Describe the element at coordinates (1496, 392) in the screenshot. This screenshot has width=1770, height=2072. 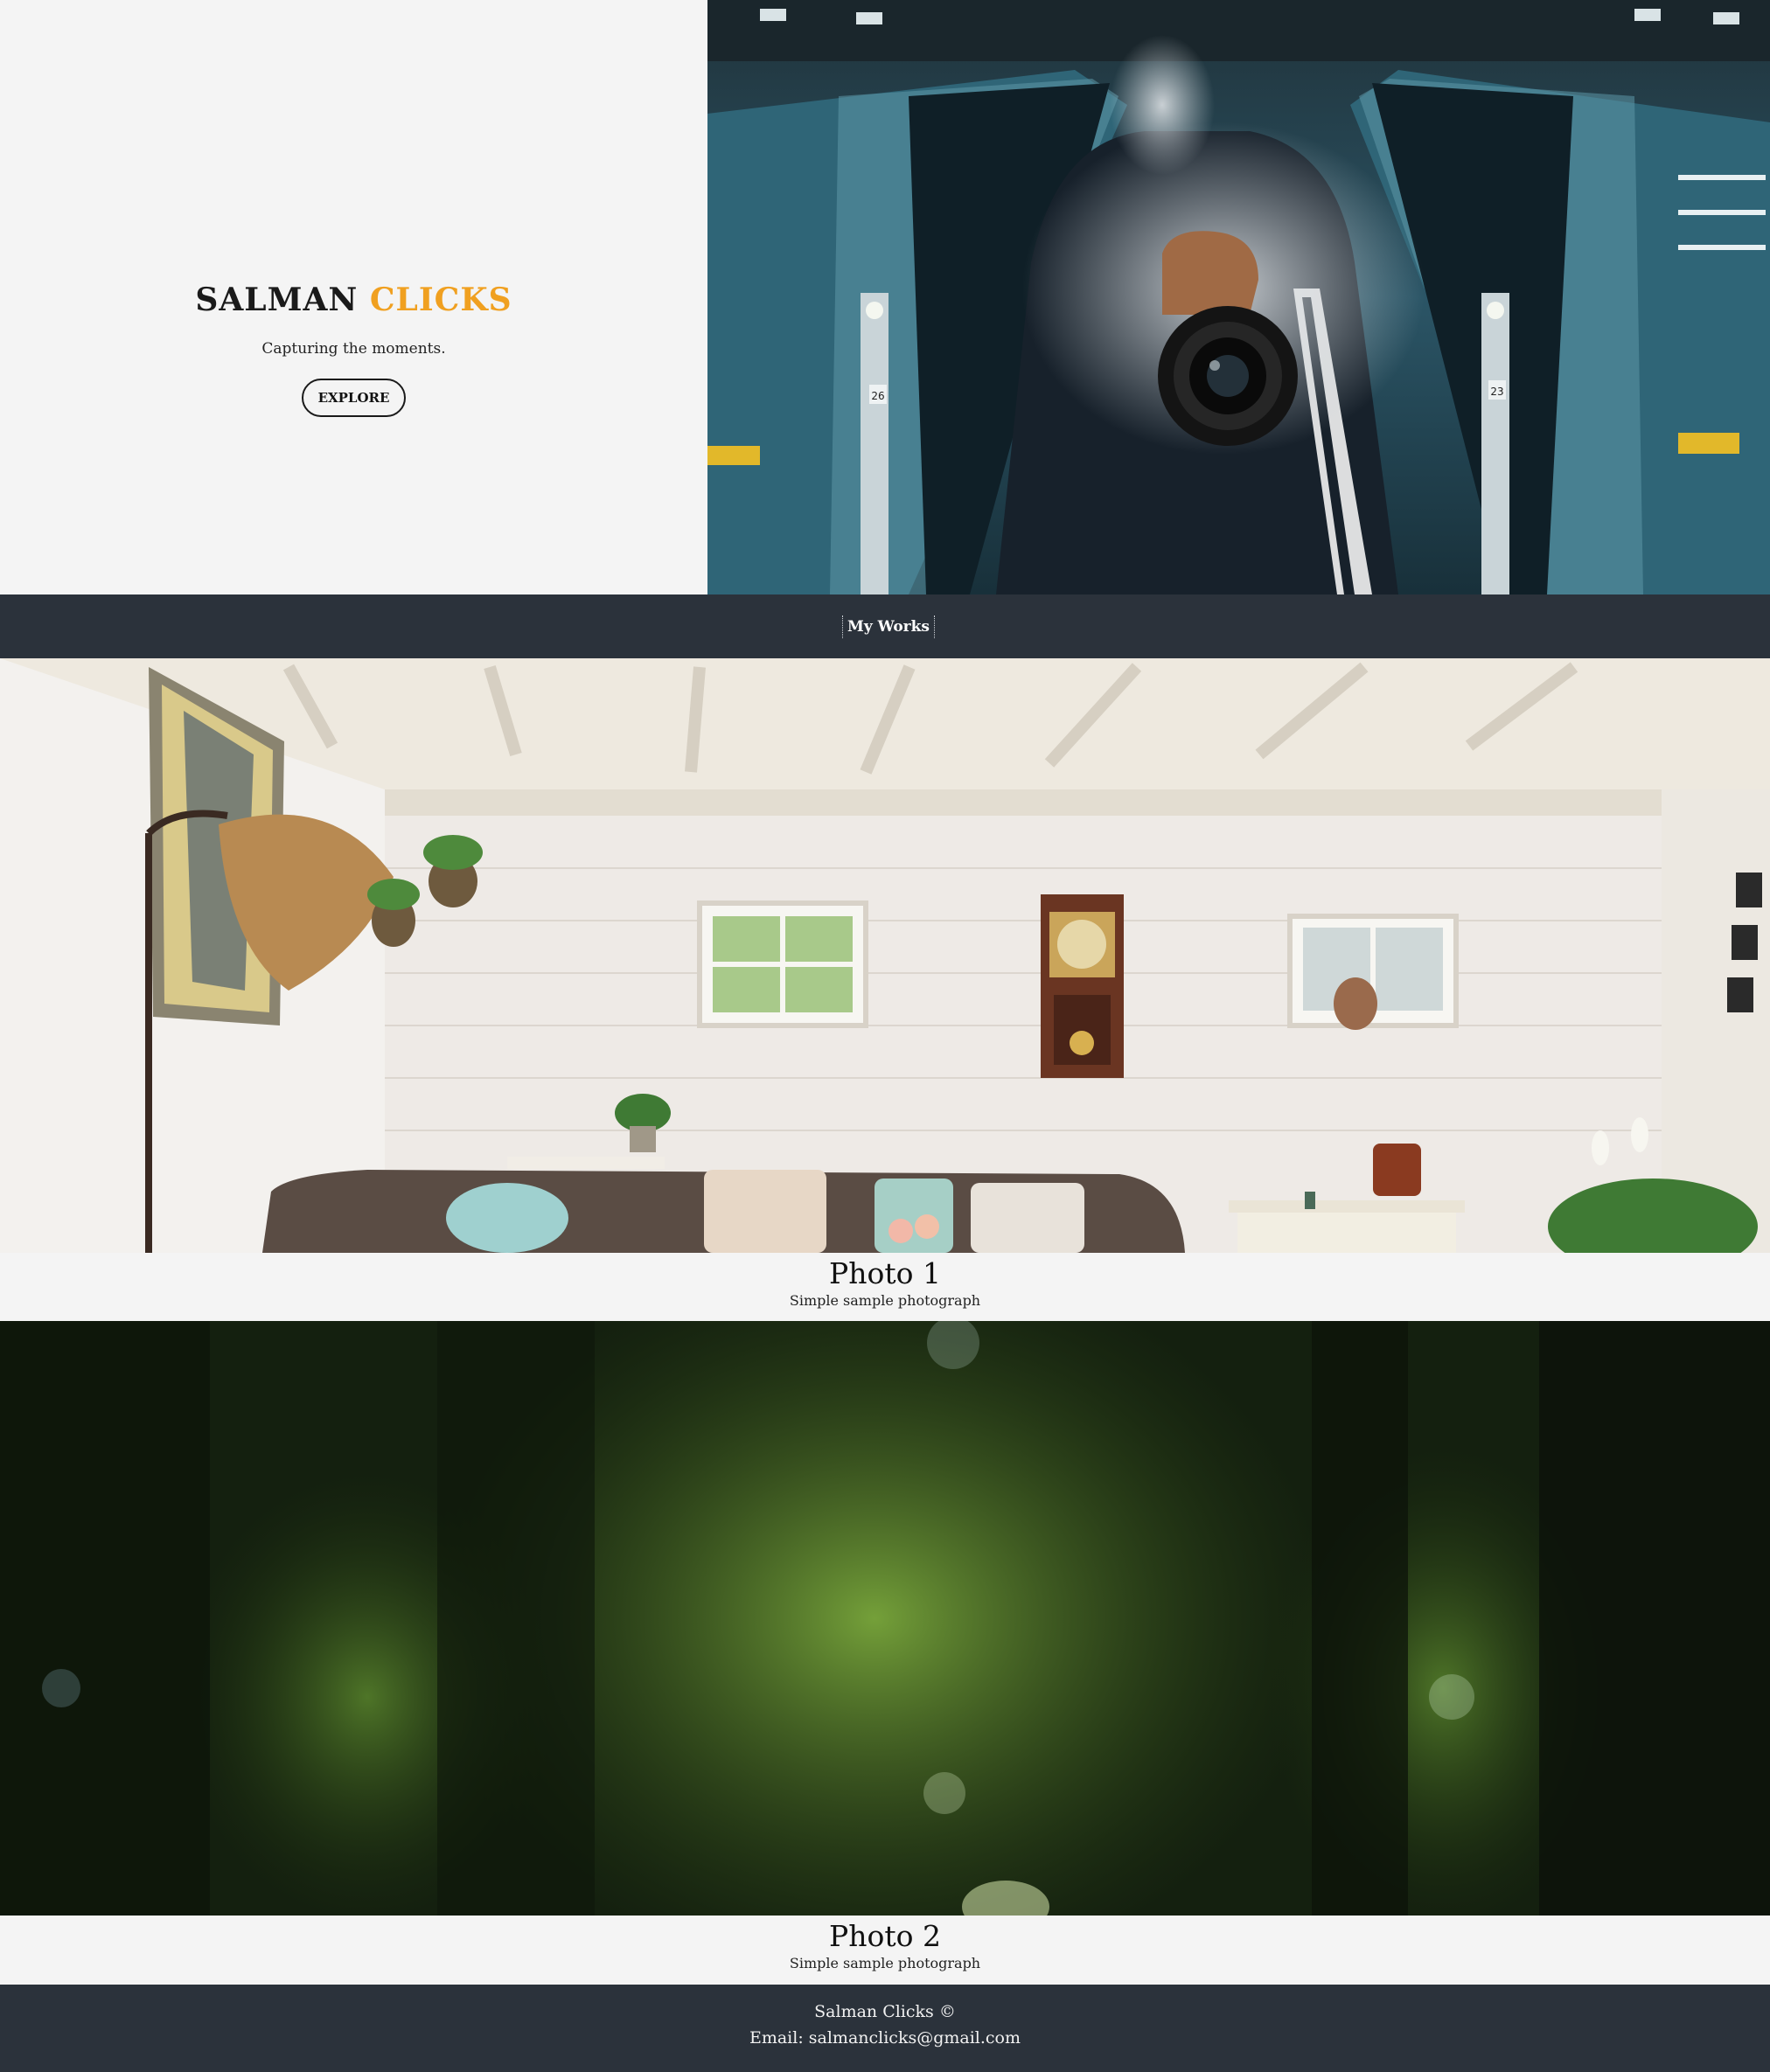
I see `escalator-number-right: 23` at that location.